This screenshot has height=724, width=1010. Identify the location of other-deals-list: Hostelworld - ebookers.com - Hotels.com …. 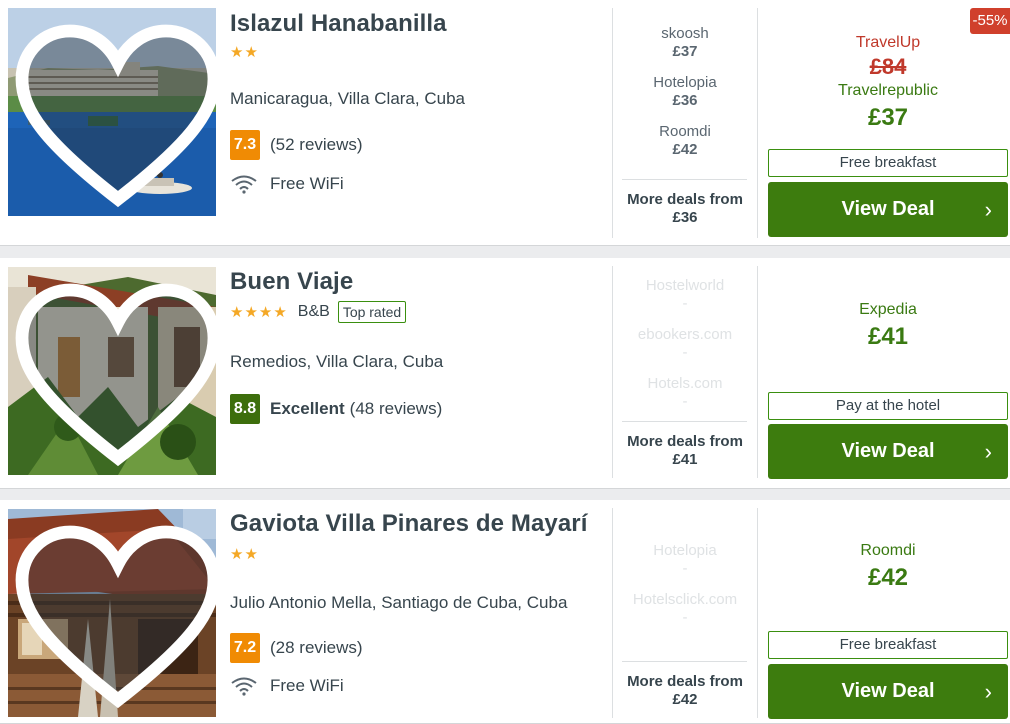
(685, 350).